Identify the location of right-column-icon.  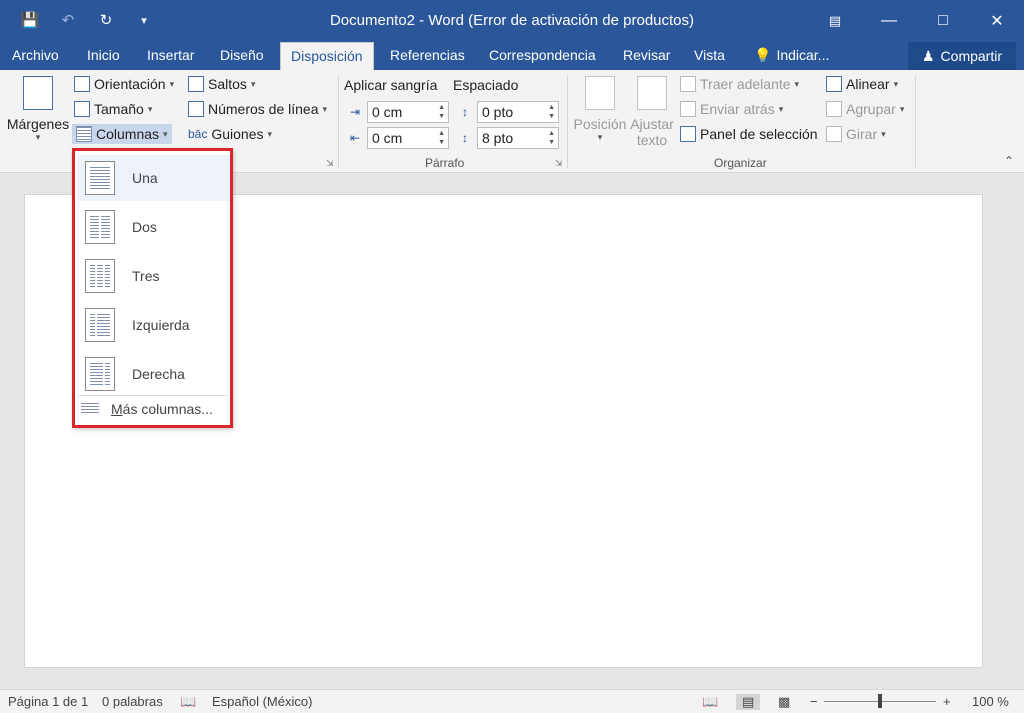
(100, 374).